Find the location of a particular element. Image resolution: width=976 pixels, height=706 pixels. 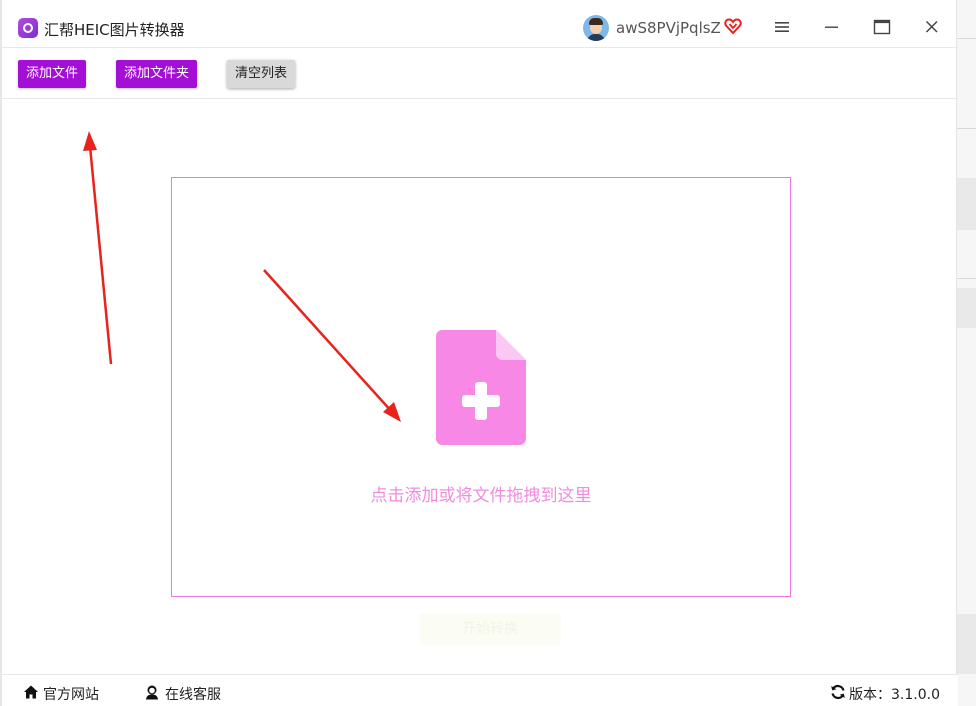

background-window-edge is located at coordinates (966, 353).